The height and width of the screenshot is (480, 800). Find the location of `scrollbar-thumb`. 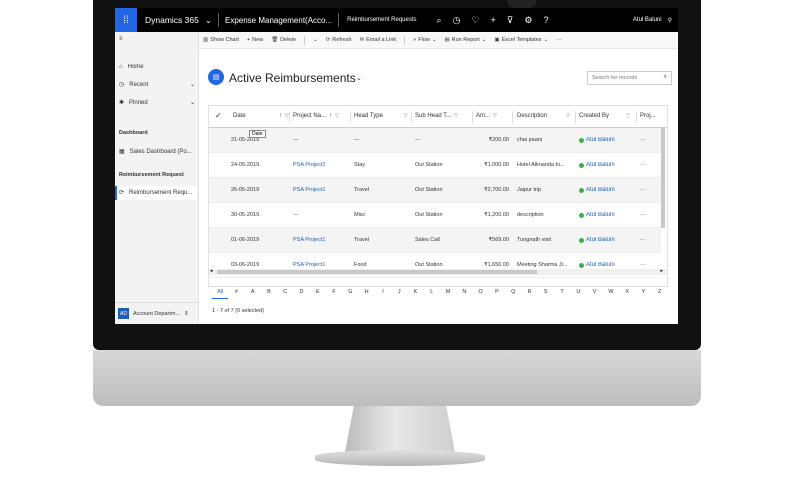

scrollbar-thumb is located at coordinates (377, 272).